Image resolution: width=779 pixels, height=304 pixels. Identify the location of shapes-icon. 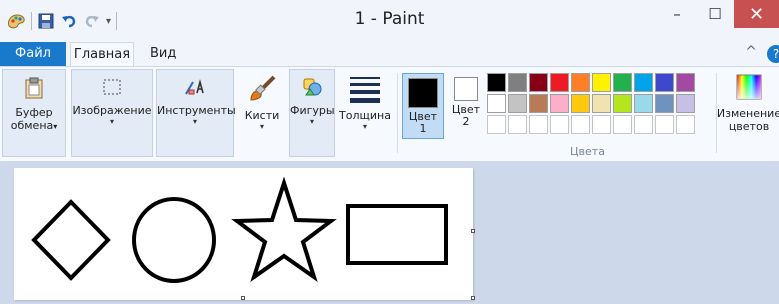
(312, 87).